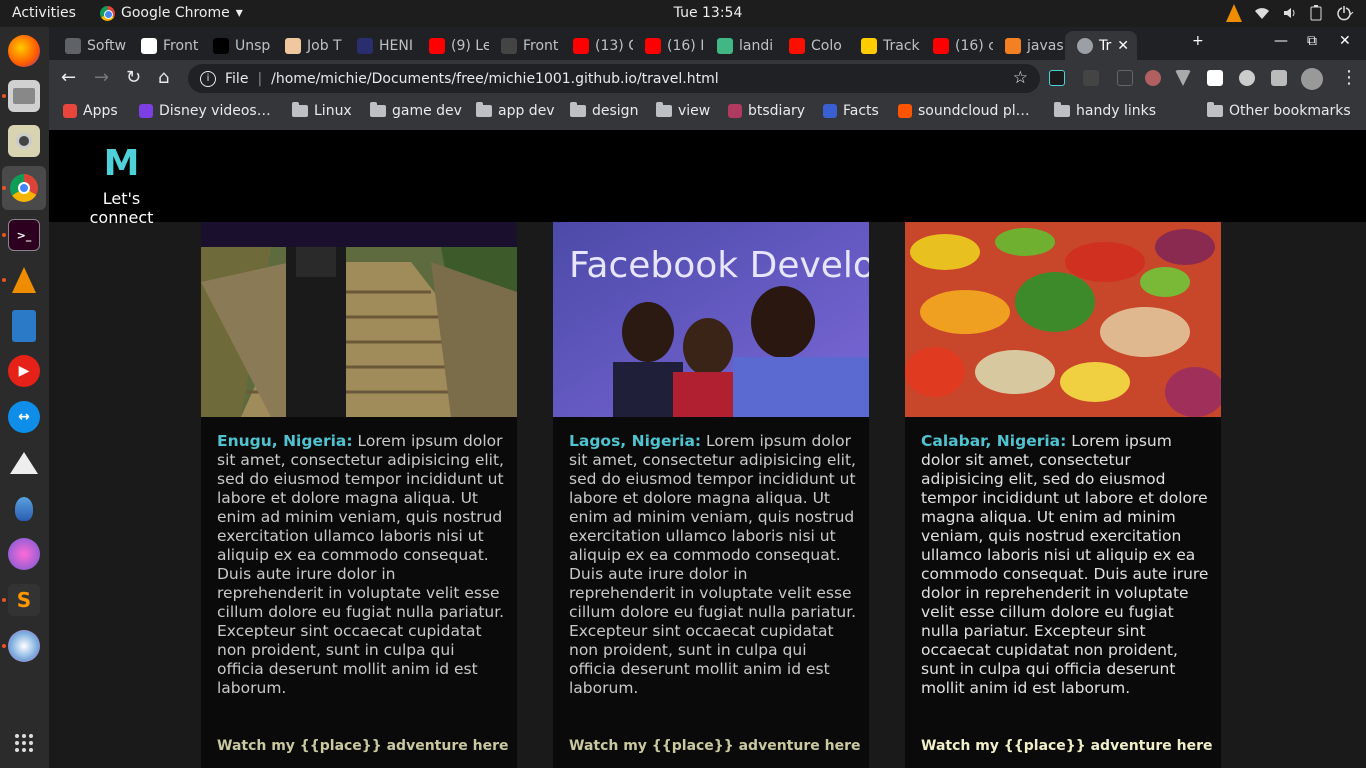 This screenshot has height=768, width=1366. What do you see at coordinates (24, 743) in the screenshot?
I see `show-apps-icon` at bounding box center [24, 743].